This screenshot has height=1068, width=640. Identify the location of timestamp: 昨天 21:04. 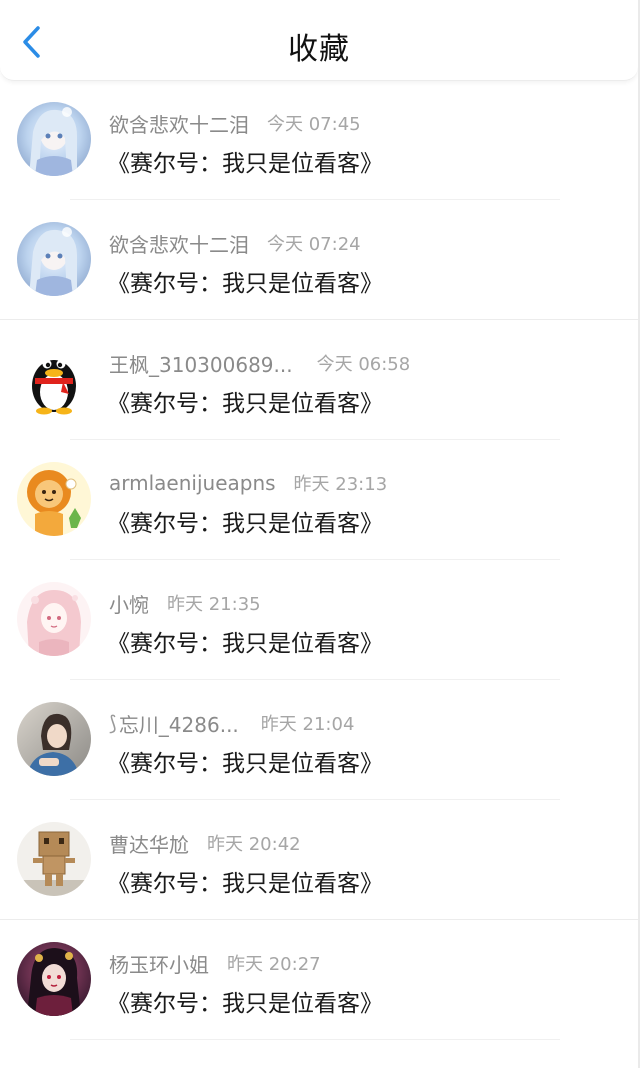
(307, 724).